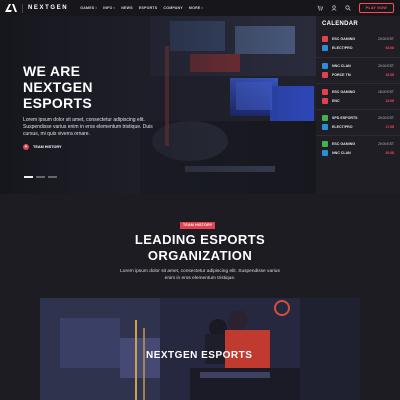 The width and height of the screenshot is (400, 400). I want to click on nav-label: GAMES, so click(87, 8).